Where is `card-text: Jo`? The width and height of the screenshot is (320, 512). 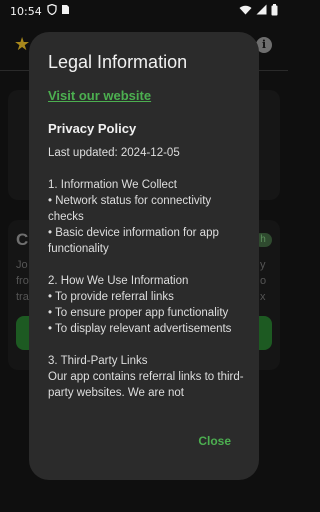 card-text: Jo is located at coordinates (22, 265).